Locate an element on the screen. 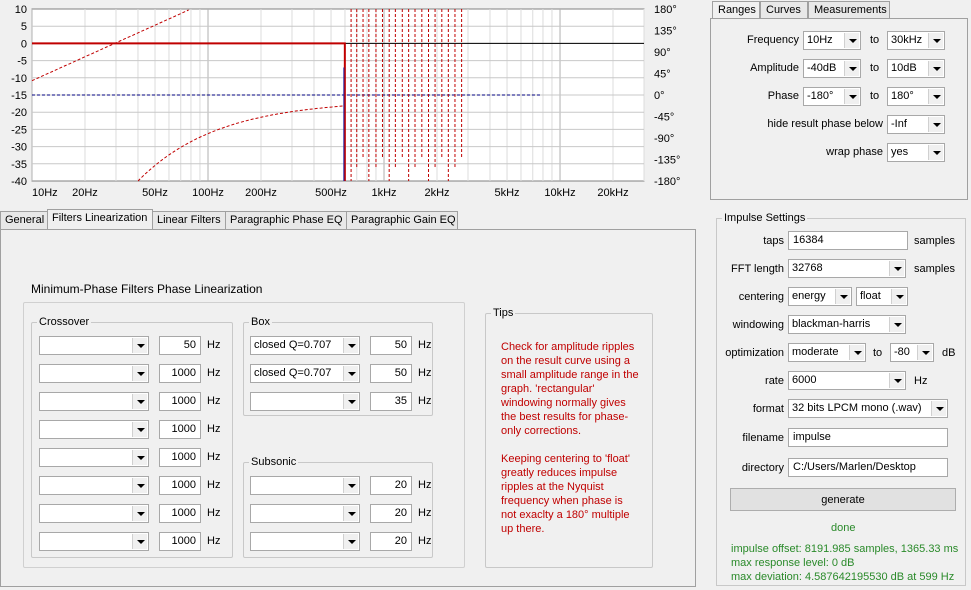 The width and height of the screenshot is (971, 590). y-left-tick-label: -15 is located at coordinates (19, 96).